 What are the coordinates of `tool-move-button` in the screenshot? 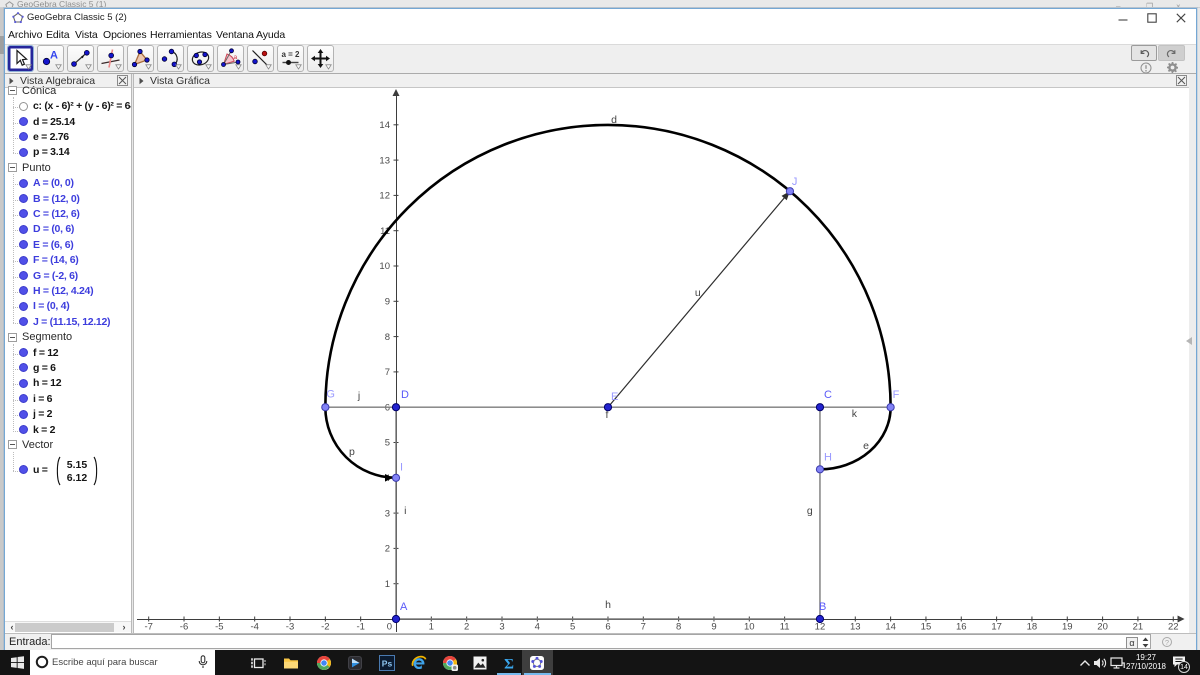 It's located at (20, 58).